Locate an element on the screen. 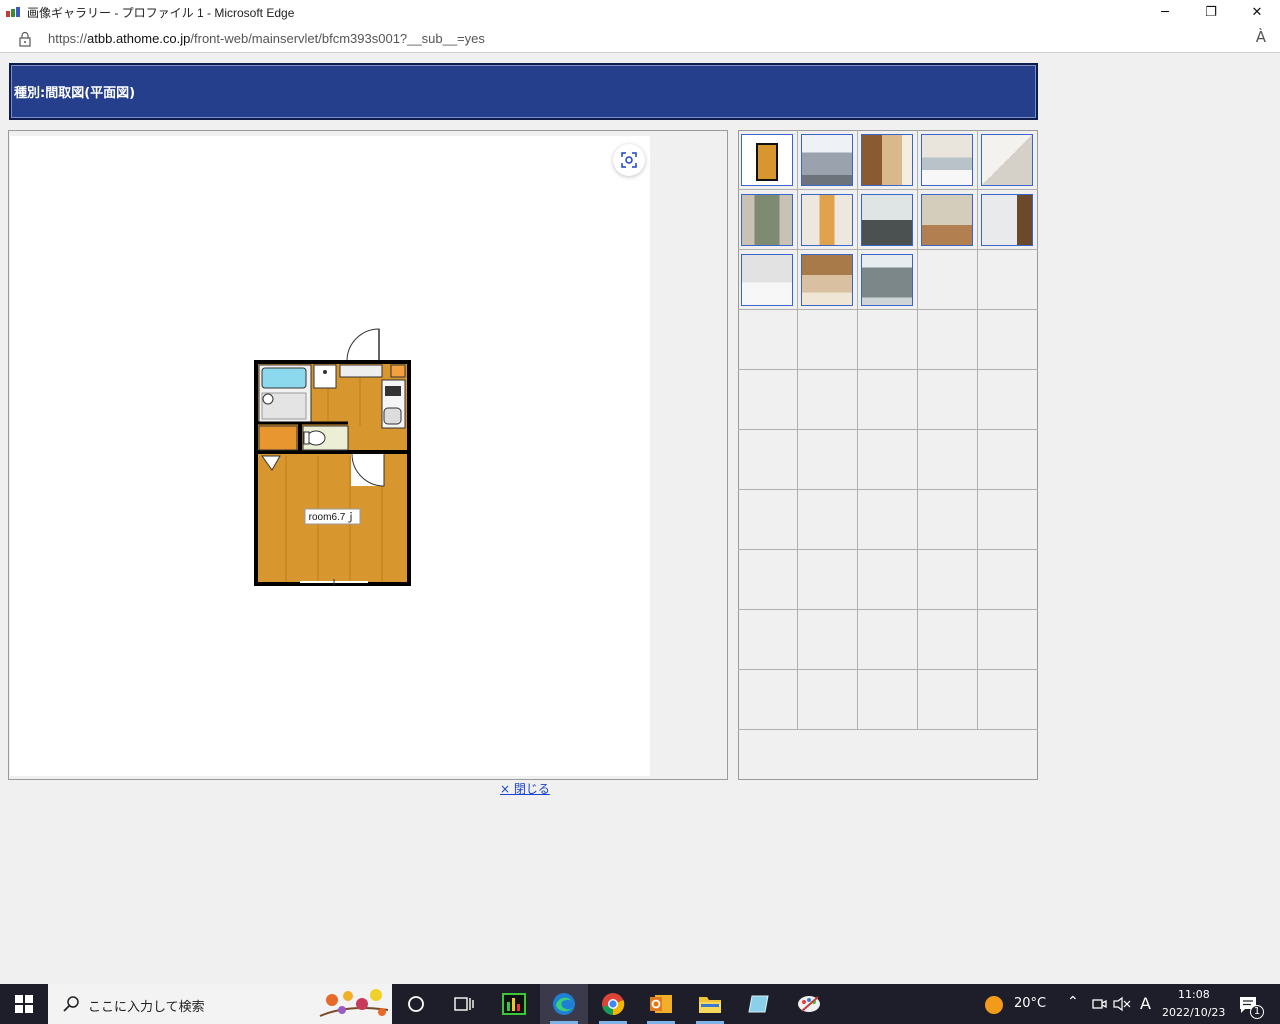 The image size is (1280, 1024). meet-now-icon is located at coordinates (1099, 1004).